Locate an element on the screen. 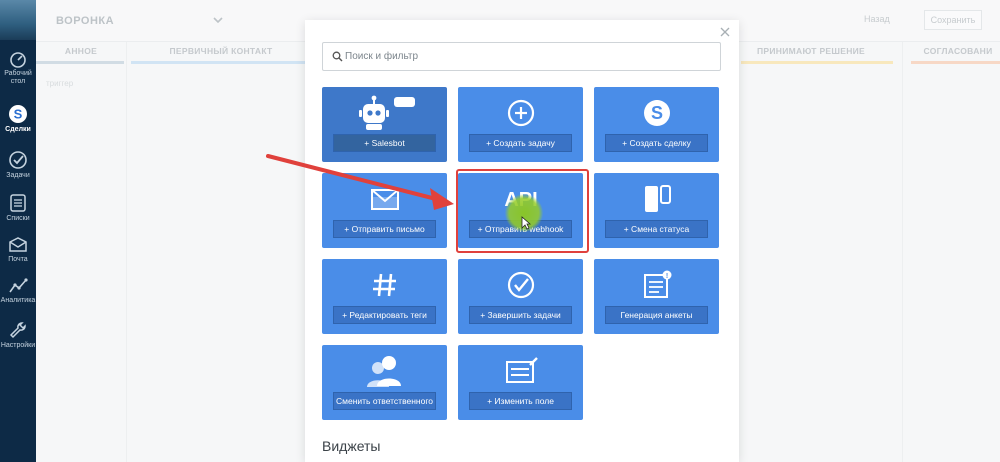 The height and width of the screenshot is (462, 1000). tile-create-task: + Создать задачу is located at coordinates (520, 124).